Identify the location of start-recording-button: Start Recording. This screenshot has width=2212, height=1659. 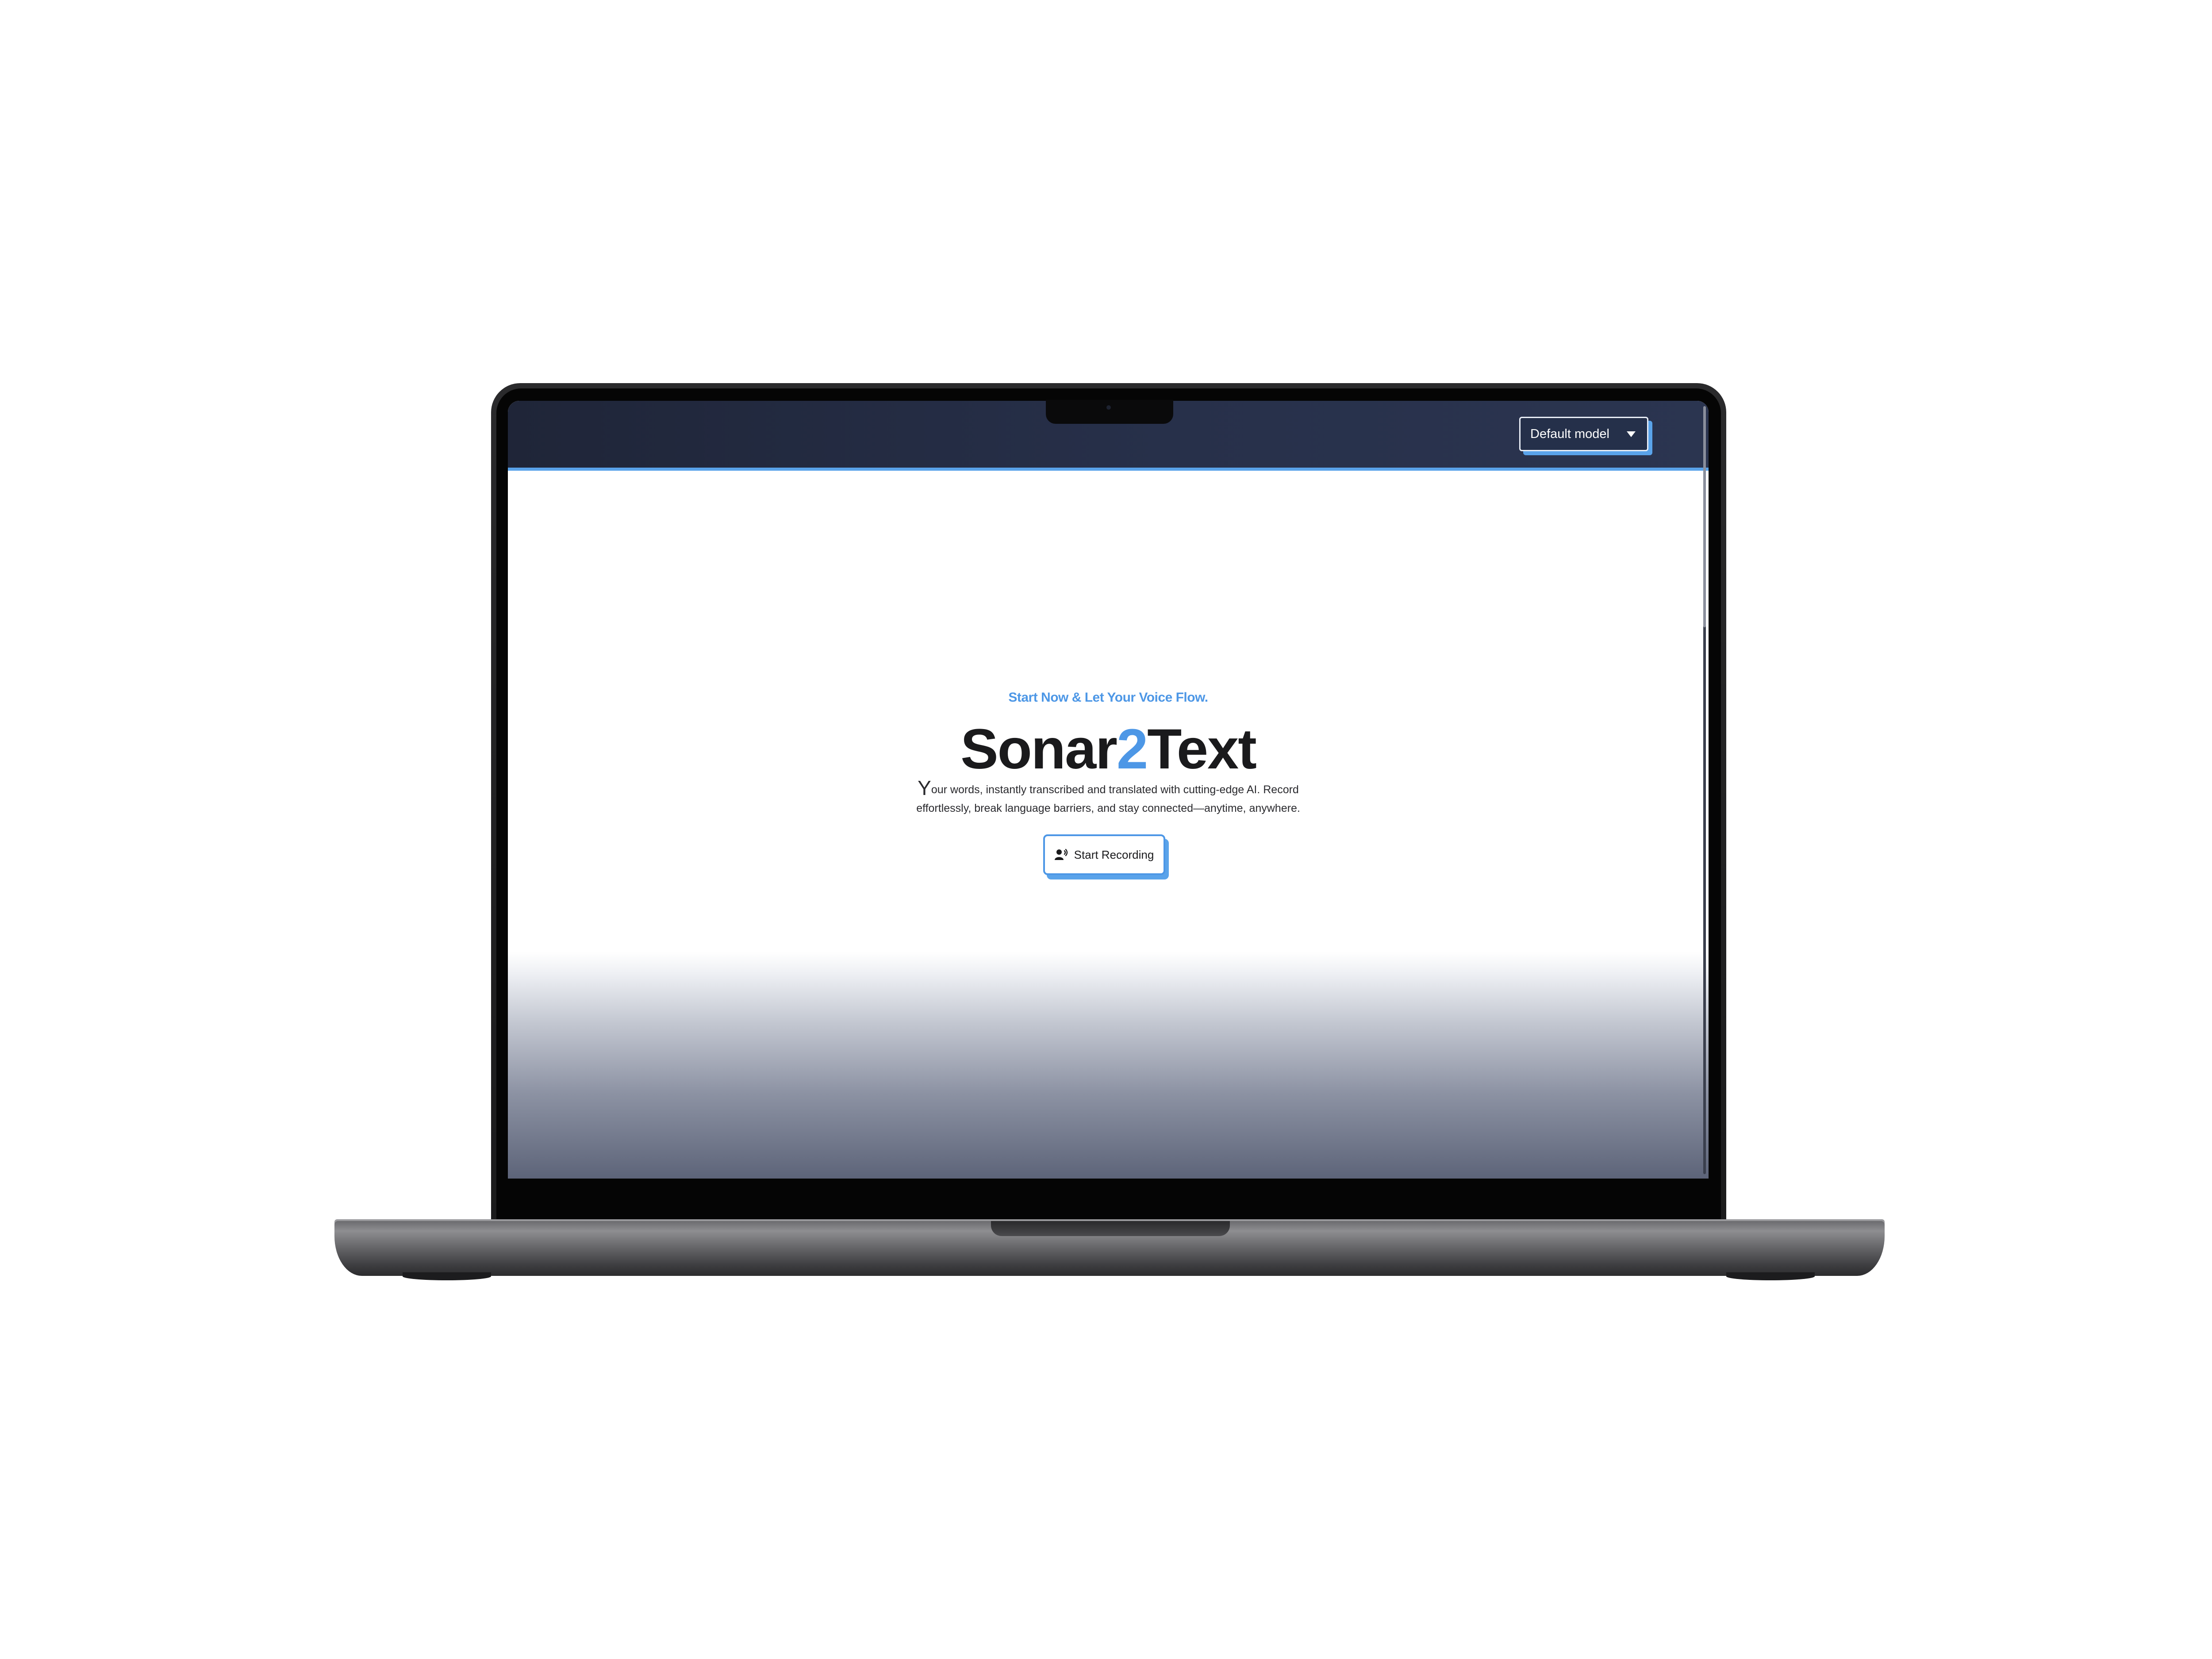
(1104, 855).